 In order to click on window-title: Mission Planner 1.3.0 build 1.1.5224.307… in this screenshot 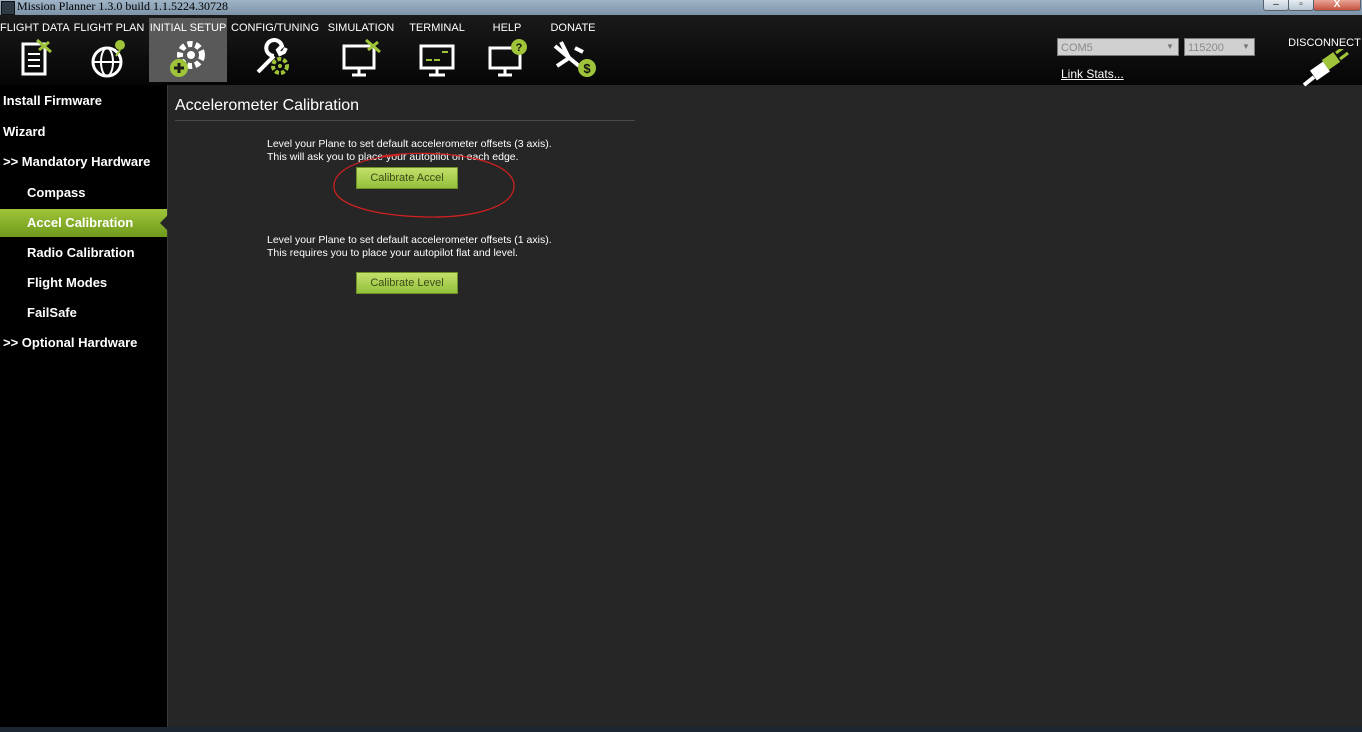, I will do `click(123, 6)`.